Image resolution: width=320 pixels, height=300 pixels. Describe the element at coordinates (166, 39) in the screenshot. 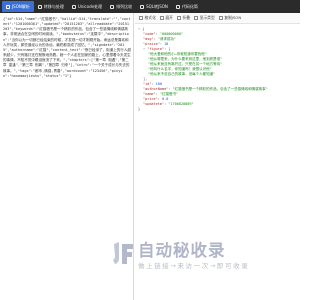

I see `json-value: "请求成功"` at that location.